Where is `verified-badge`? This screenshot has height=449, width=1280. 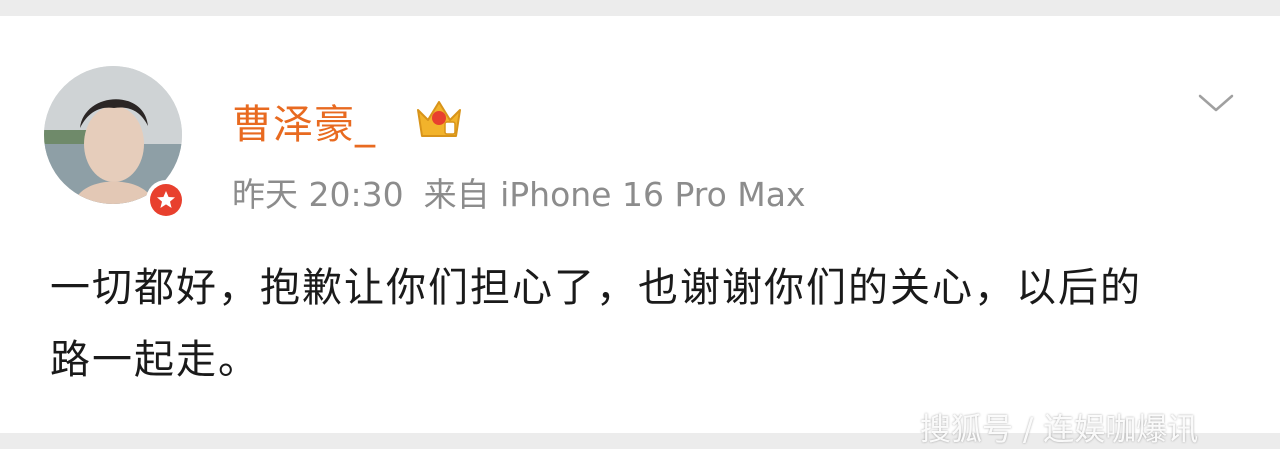 verified-badge is located at coordinates (166, 200).